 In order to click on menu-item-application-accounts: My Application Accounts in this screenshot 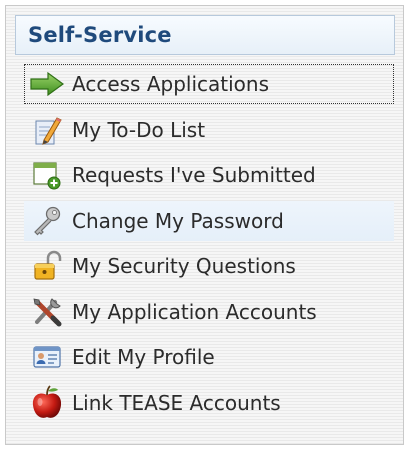, I will do `click(209, 312)`.